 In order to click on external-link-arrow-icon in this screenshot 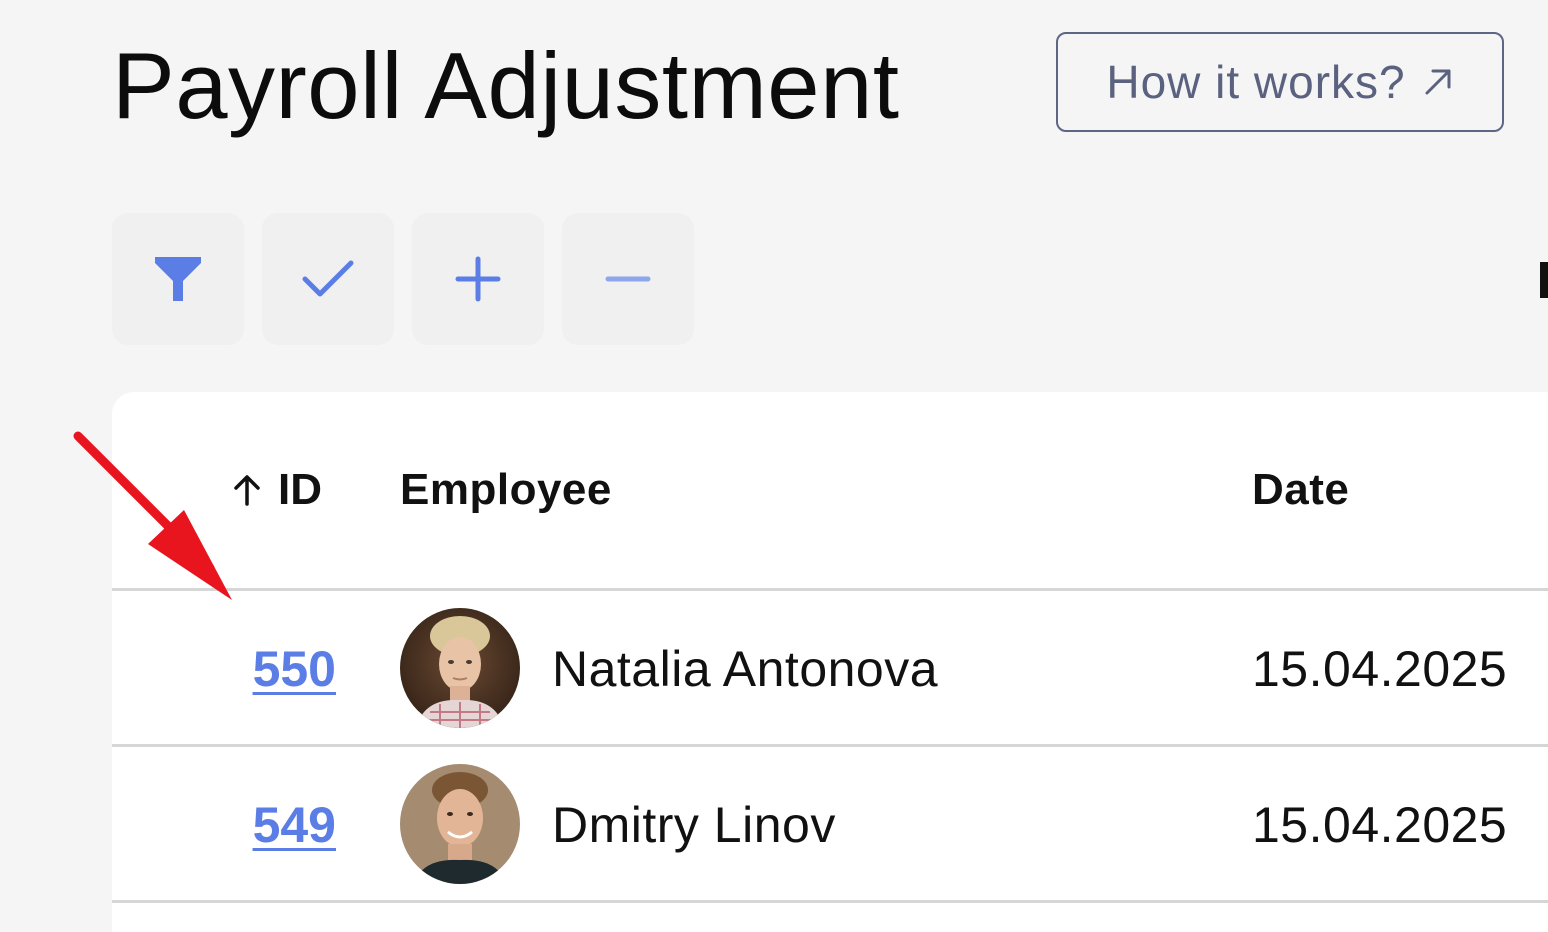, I will do `click(1438, 82)`.